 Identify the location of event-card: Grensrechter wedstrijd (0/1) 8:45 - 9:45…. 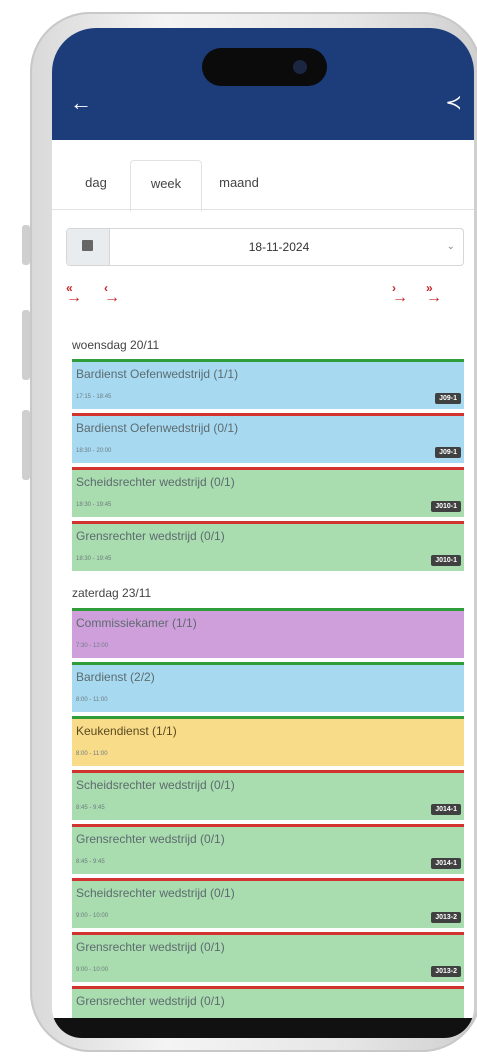
(268, 849).